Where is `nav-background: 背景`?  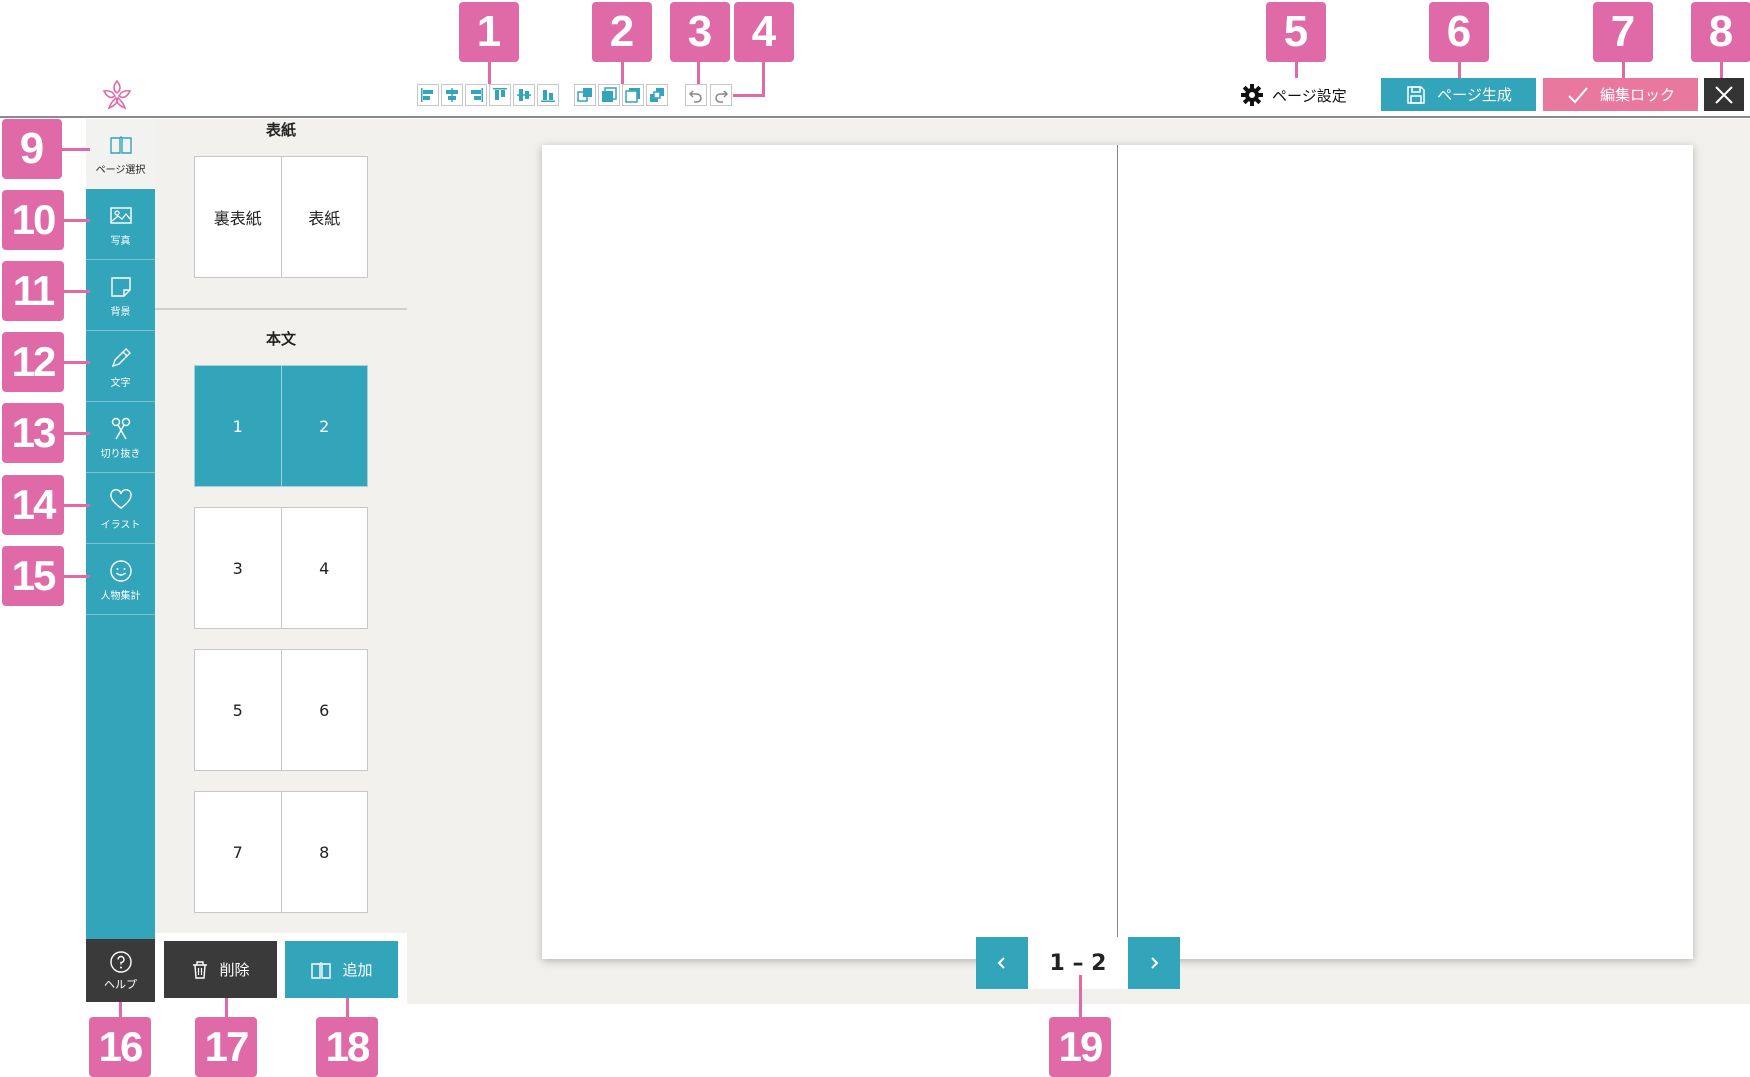
nav-background: 背景 is located at coordinates (120, 296).